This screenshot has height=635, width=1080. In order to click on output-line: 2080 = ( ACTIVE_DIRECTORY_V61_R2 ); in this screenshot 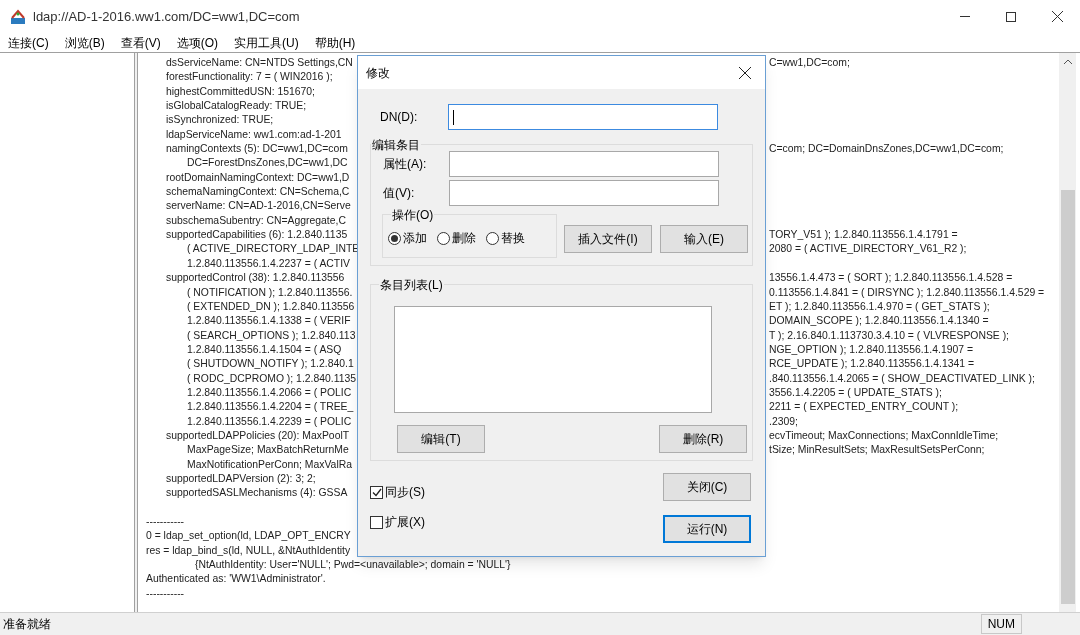, I will do `click(868, 249)`.